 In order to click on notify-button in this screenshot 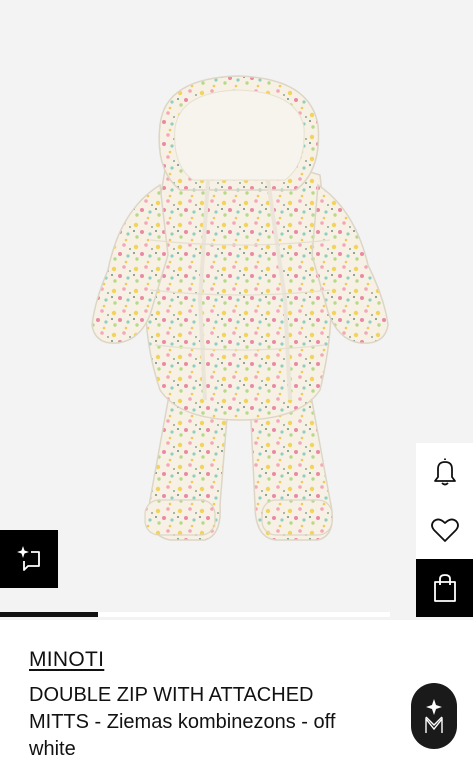, I will do `click(444, 472)`.